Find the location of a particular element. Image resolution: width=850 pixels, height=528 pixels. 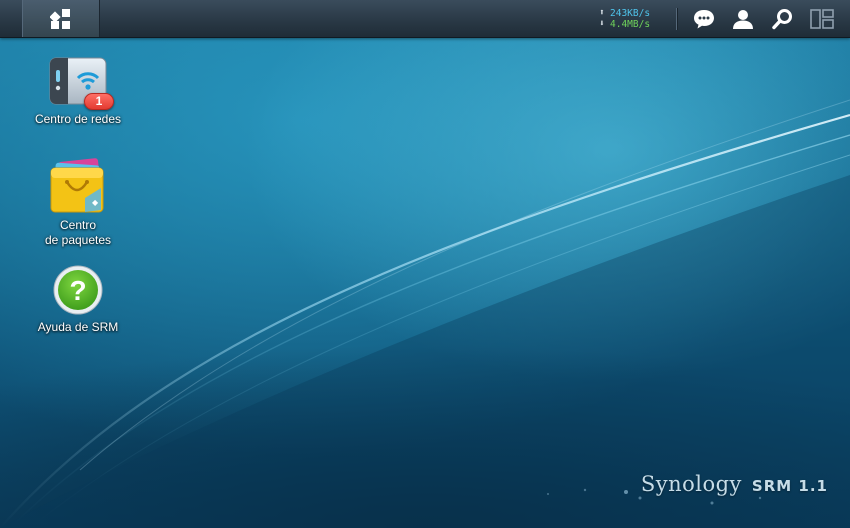

download-arrow-icon: ⬇ is located at coordinates (602, 24).